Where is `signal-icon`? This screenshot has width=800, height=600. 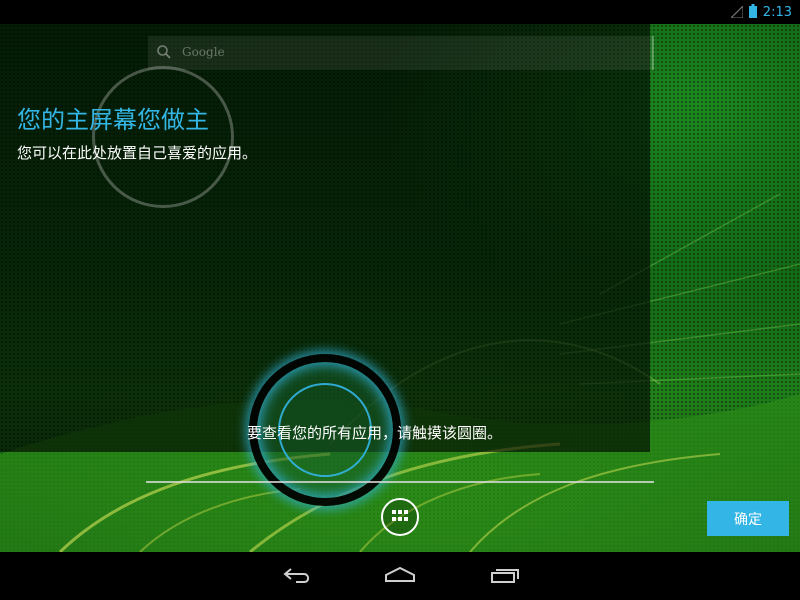 signal-icon is located at coordinates (736, 12).